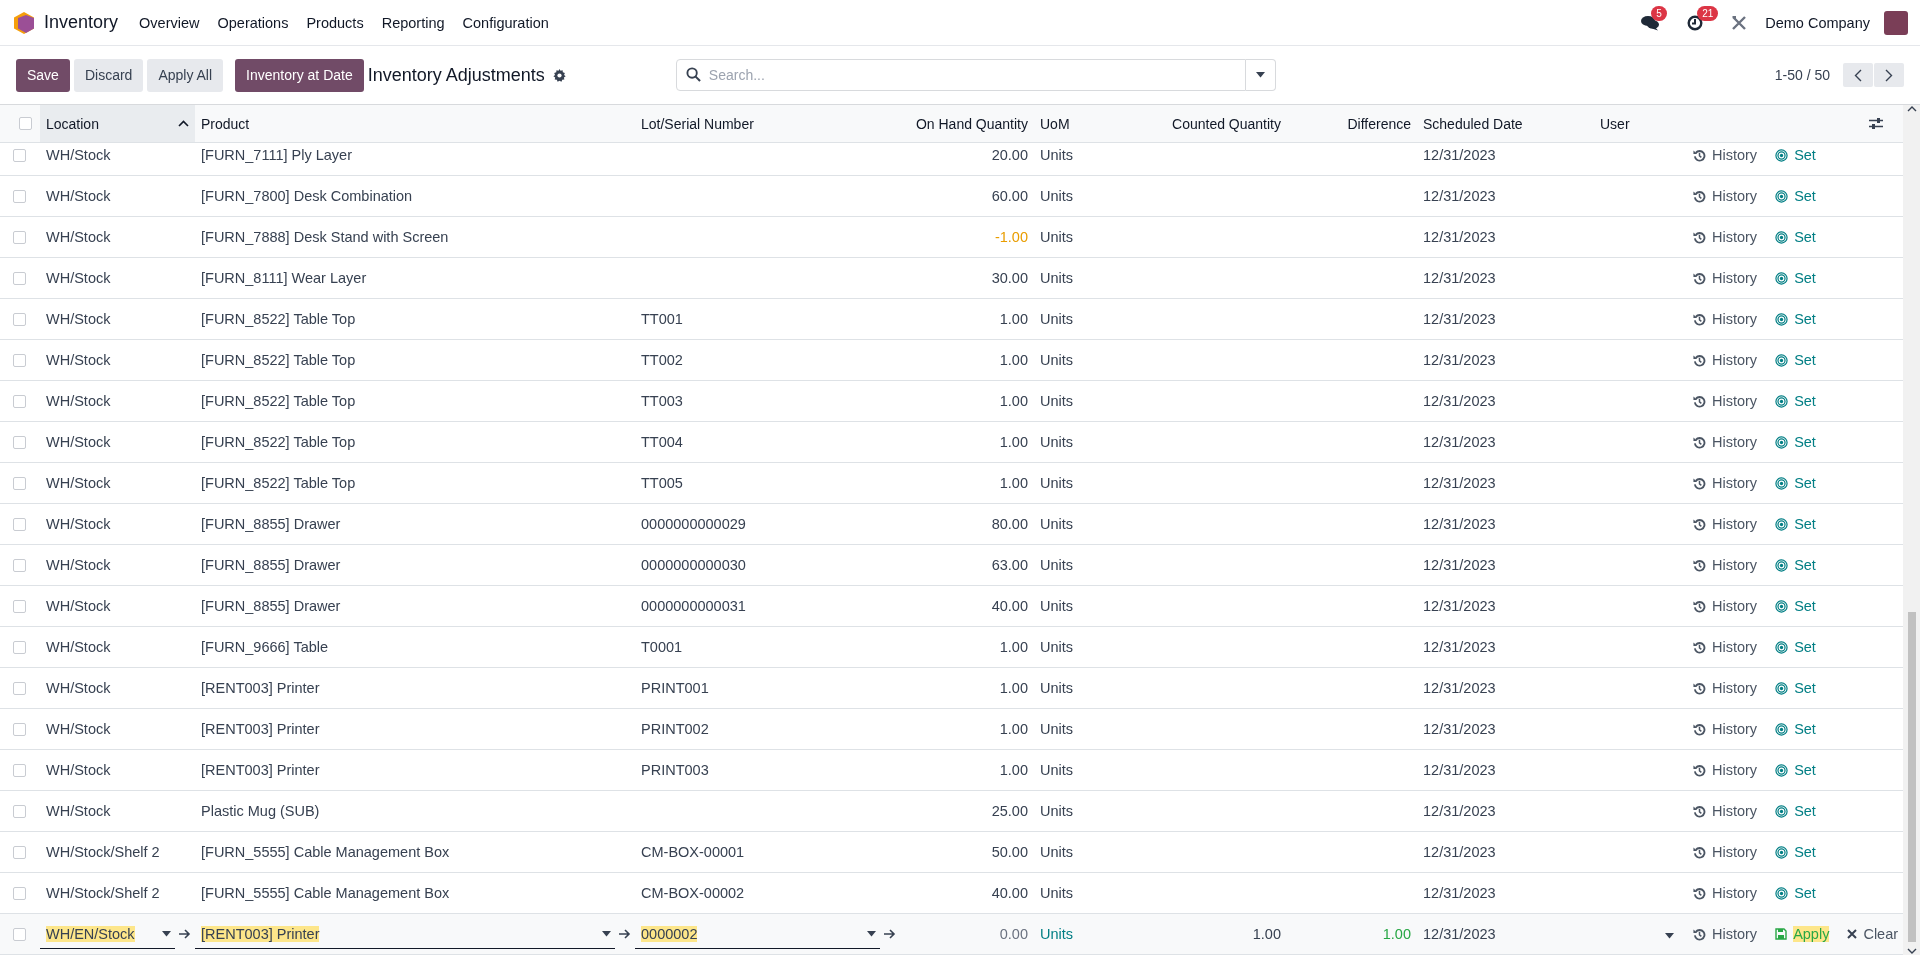 The width and height of the screenshot is (1920, 955). I want to click on column-header: Difference, so click(1352, 123).